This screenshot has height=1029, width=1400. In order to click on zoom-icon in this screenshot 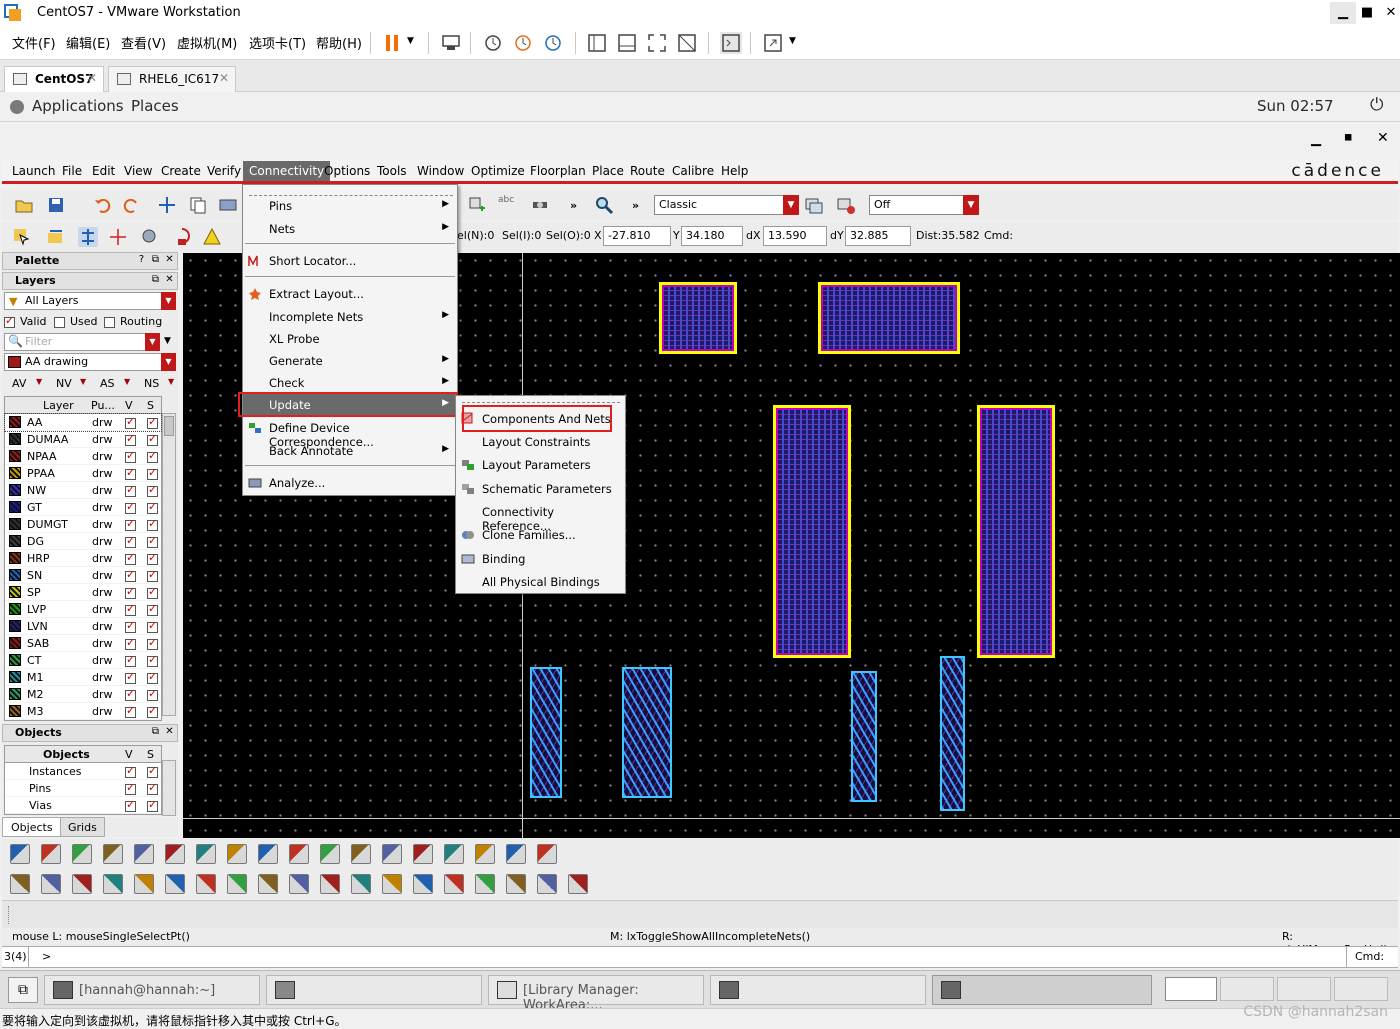, I will do `click(604, 205)`.